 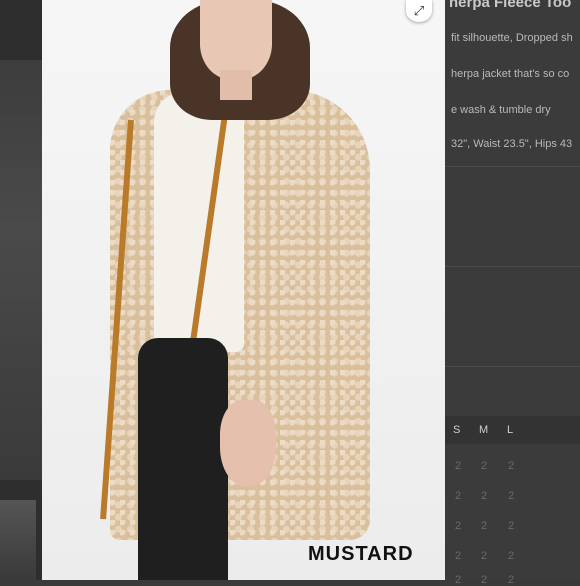 I want to click on size-header-l: L, so click(x=510, y=430).